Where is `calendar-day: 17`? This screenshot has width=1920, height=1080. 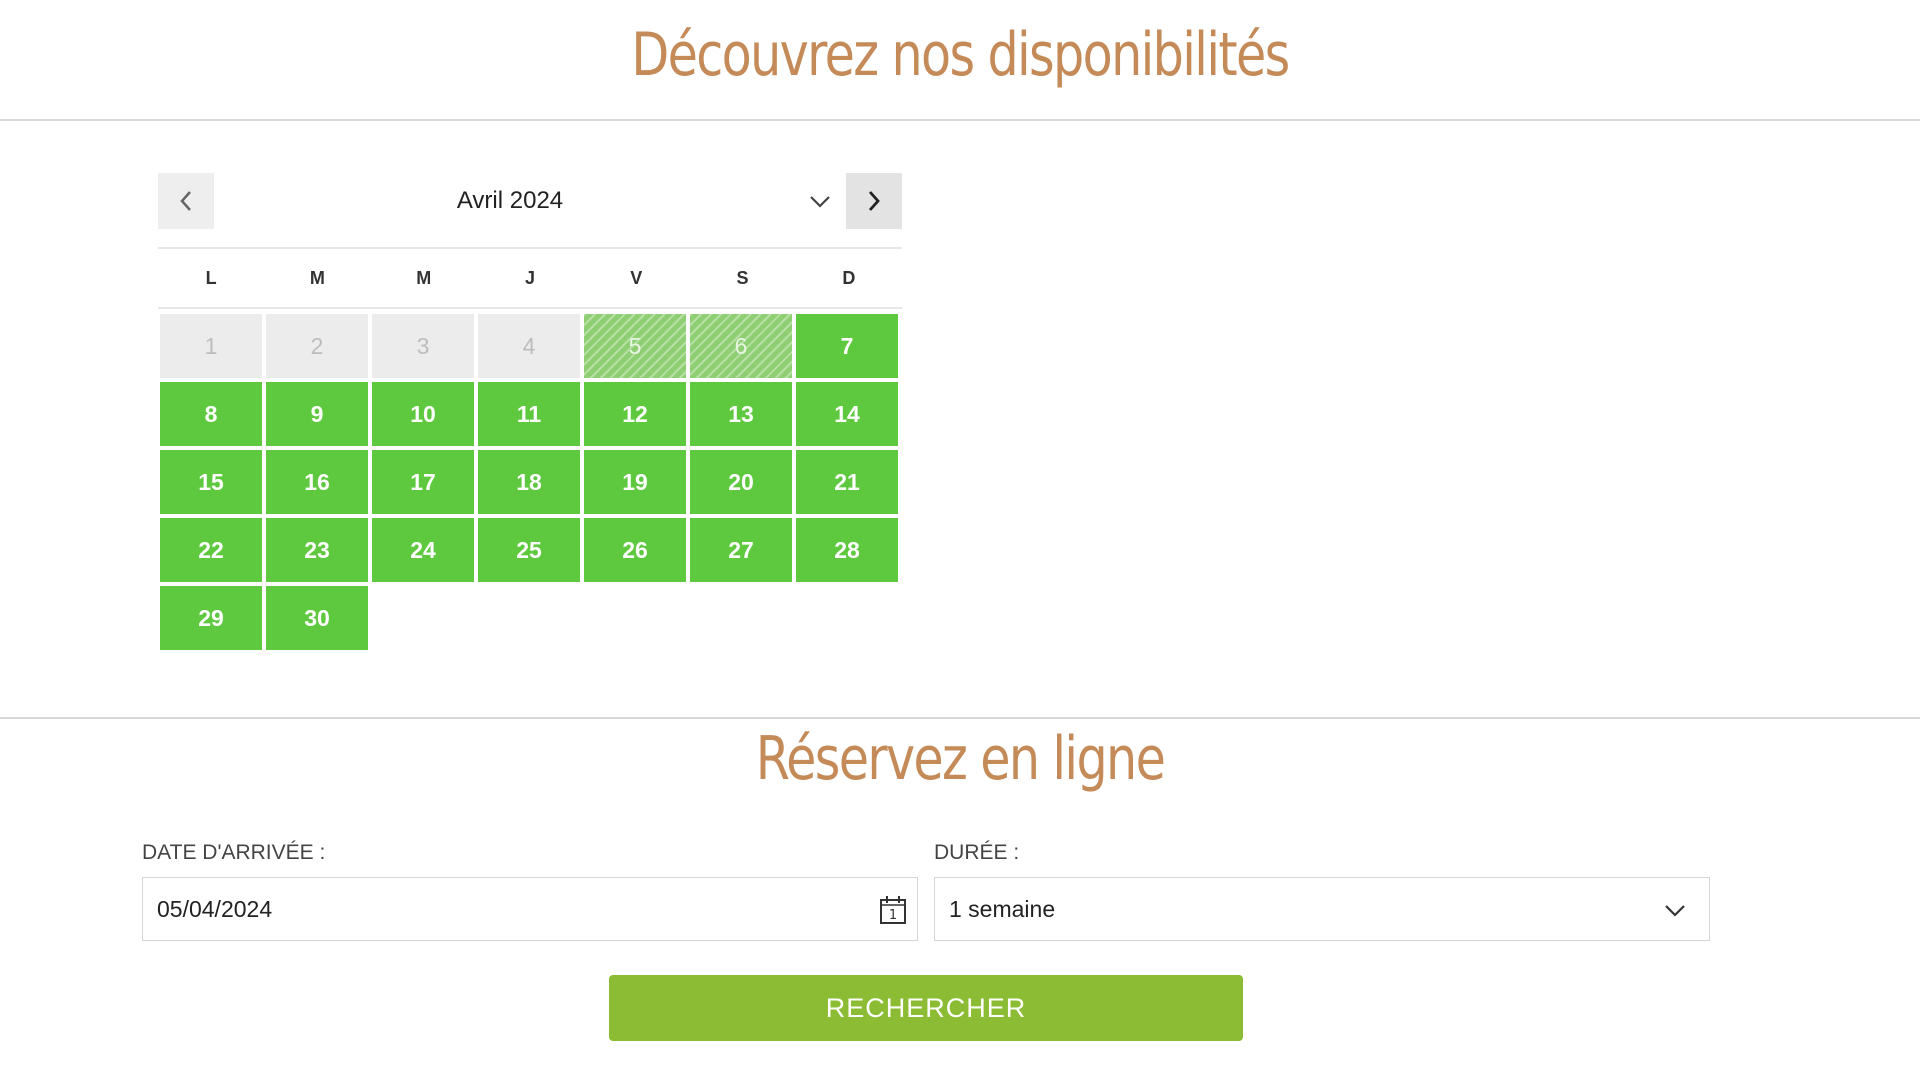
calendar-day: 17 is located at coordinates (423, 482).